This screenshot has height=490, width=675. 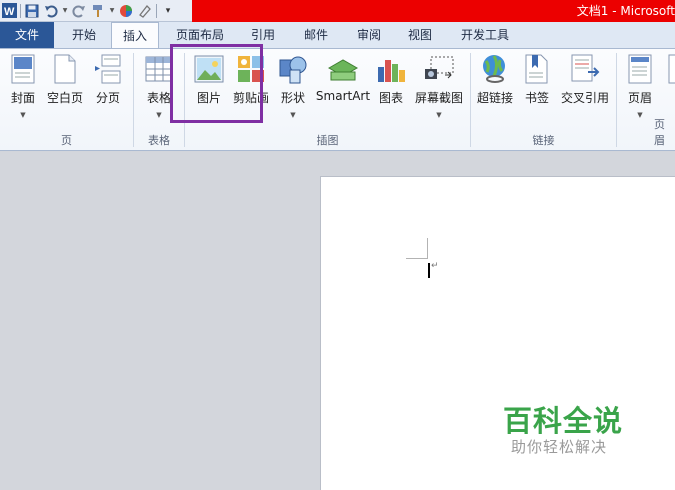 I want to click on chart-icon, so click(x=391, y=69).